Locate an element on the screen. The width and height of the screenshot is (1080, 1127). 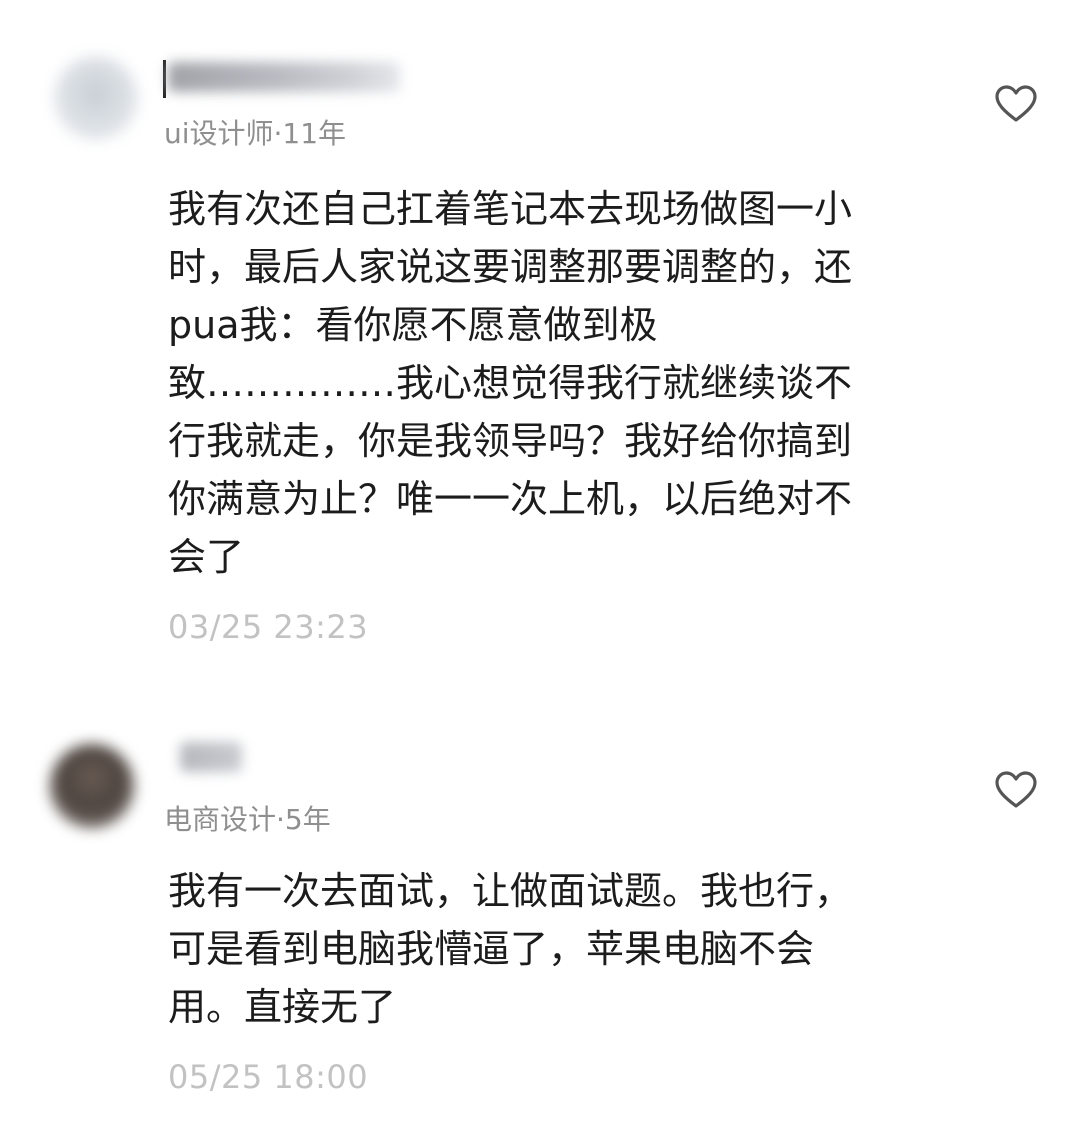
comment-line: 时，最后人家说这要调整那要调整的，还 is located at coordinates (510, 267).